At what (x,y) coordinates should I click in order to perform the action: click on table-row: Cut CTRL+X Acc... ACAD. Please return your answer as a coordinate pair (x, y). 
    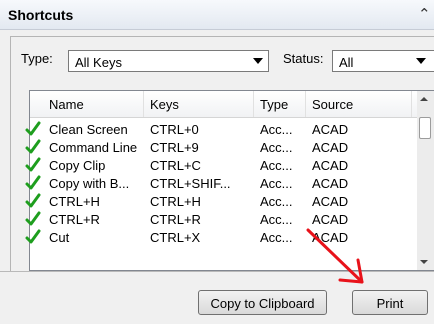
    Looking at the image, I should click on (225, 238).